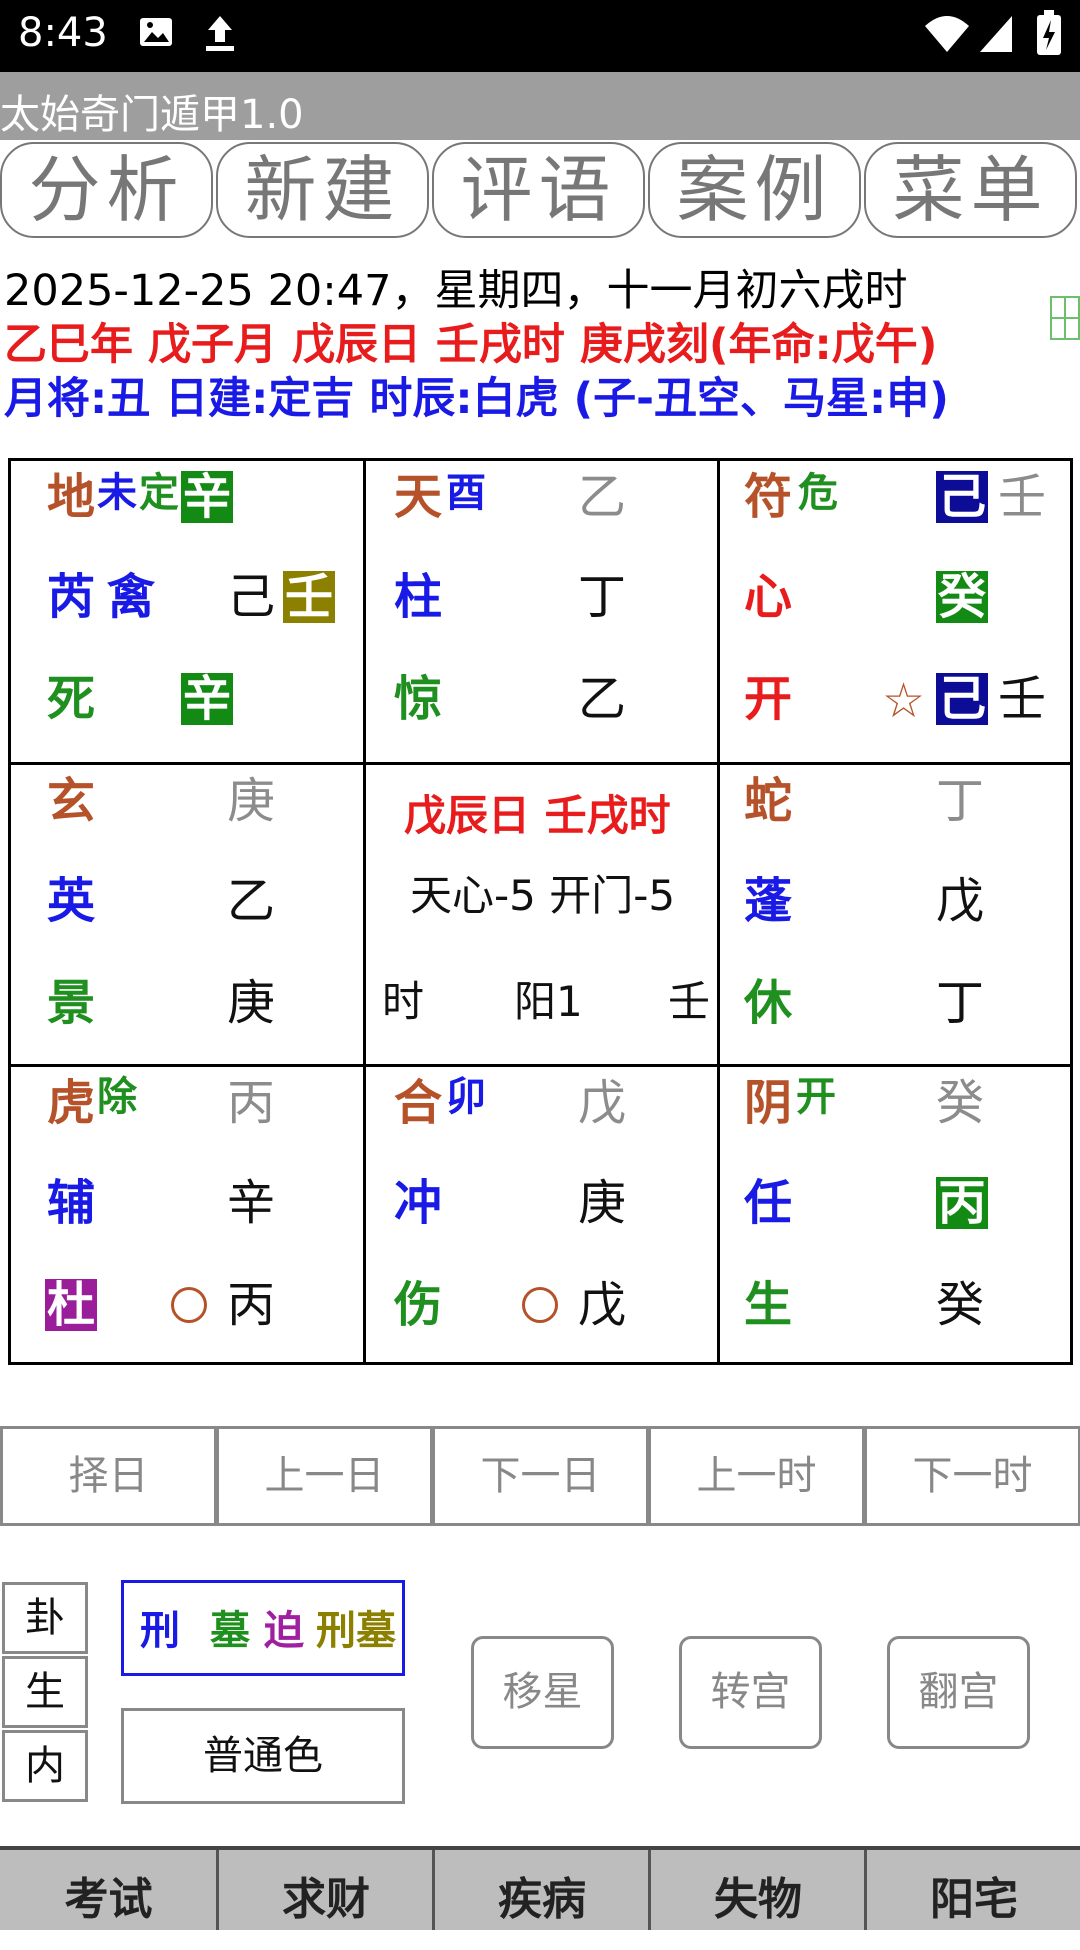 This screenshot has width=1080, height=1950. I want to click on nine-star: 英, so click(71, 901).